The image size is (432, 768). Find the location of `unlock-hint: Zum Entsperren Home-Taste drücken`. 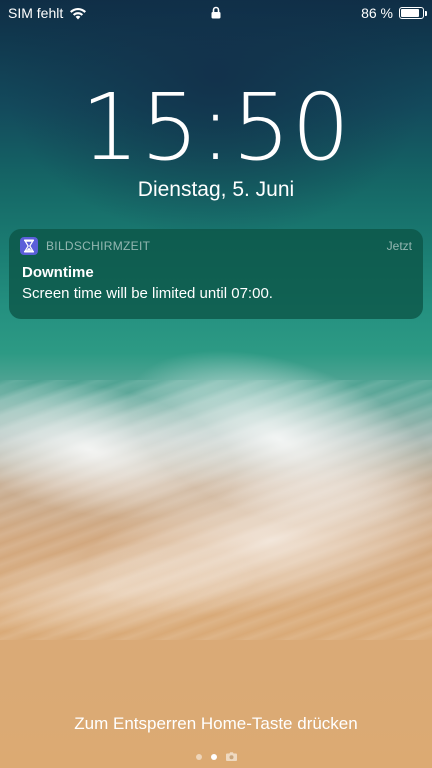

unlock-hint: Zum Entsperren Home-Taste drücken is located at coordinates (216, 723).